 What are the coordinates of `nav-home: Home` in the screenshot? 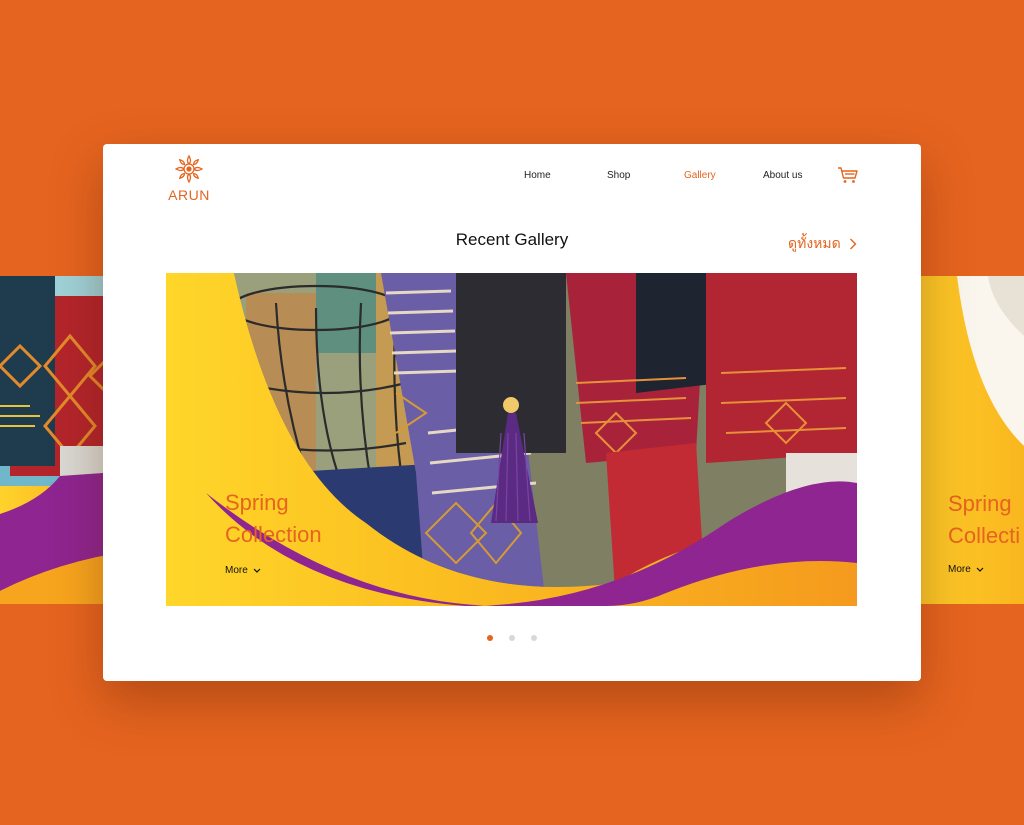 It's located at (537, 175).